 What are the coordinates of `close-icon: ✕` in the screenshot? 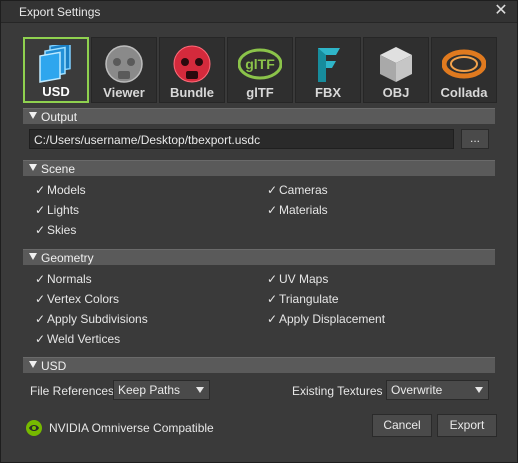 It's located at (501, 11).